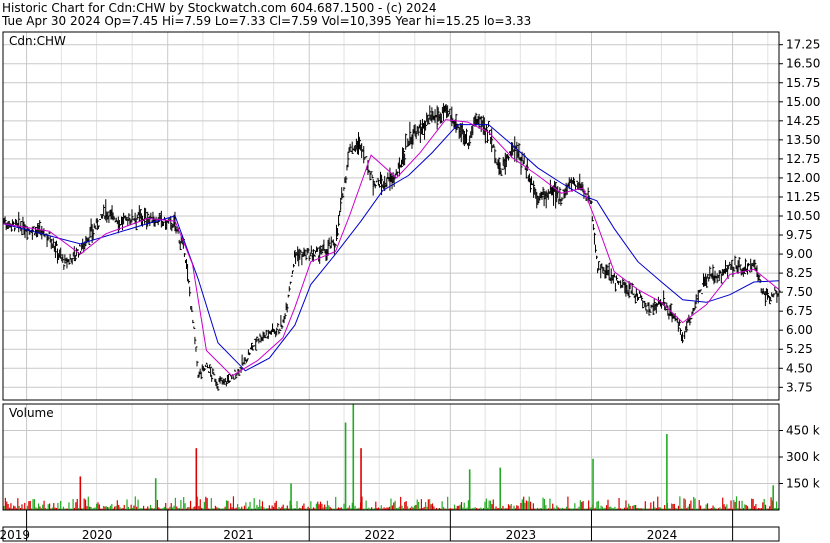 Image resolution: width=830 pixels, height=543 pixels. Describe the element at coordinates (238, 535) in the screenshot. I see `year-label: 2021` at that location.